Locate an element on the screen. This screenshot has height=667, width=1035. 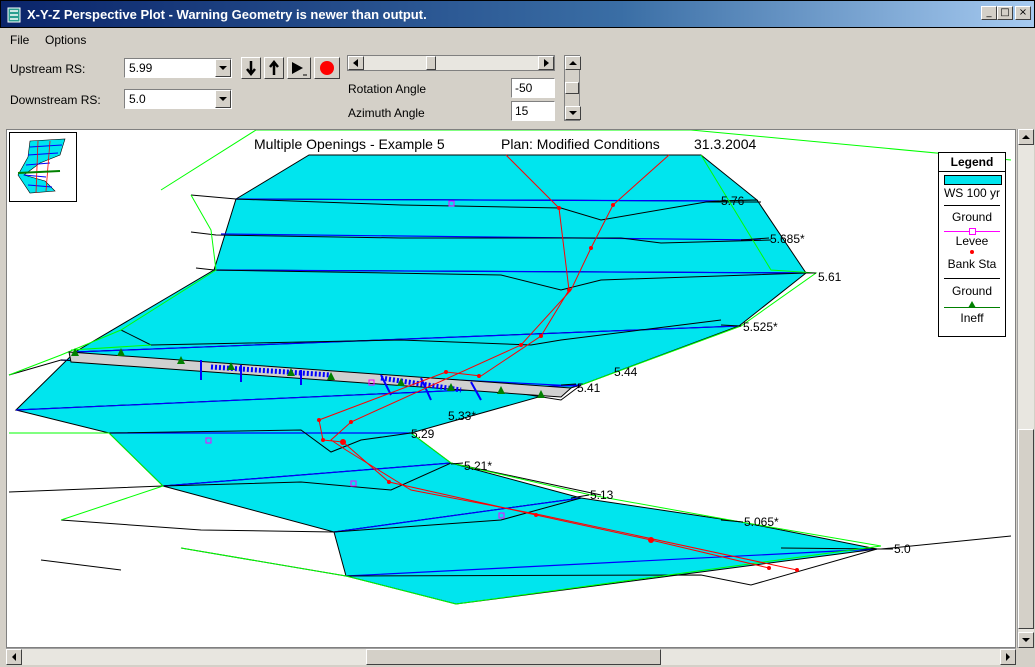
upstream-rs-label: Upstream RS: is located at coordinates (48, 69).